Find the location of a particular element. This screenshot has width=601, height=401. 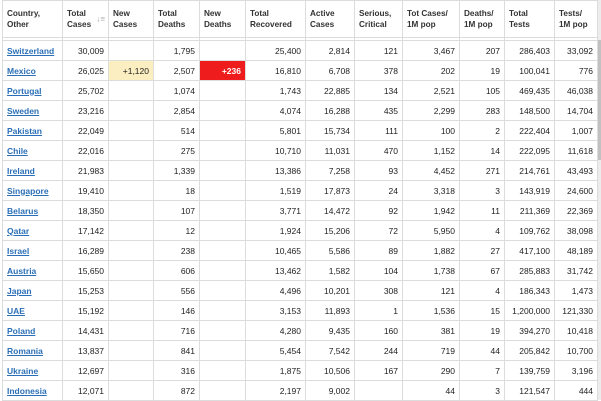

cell-tests-per-1m: 31,742 is located at coordinates (576, 270).